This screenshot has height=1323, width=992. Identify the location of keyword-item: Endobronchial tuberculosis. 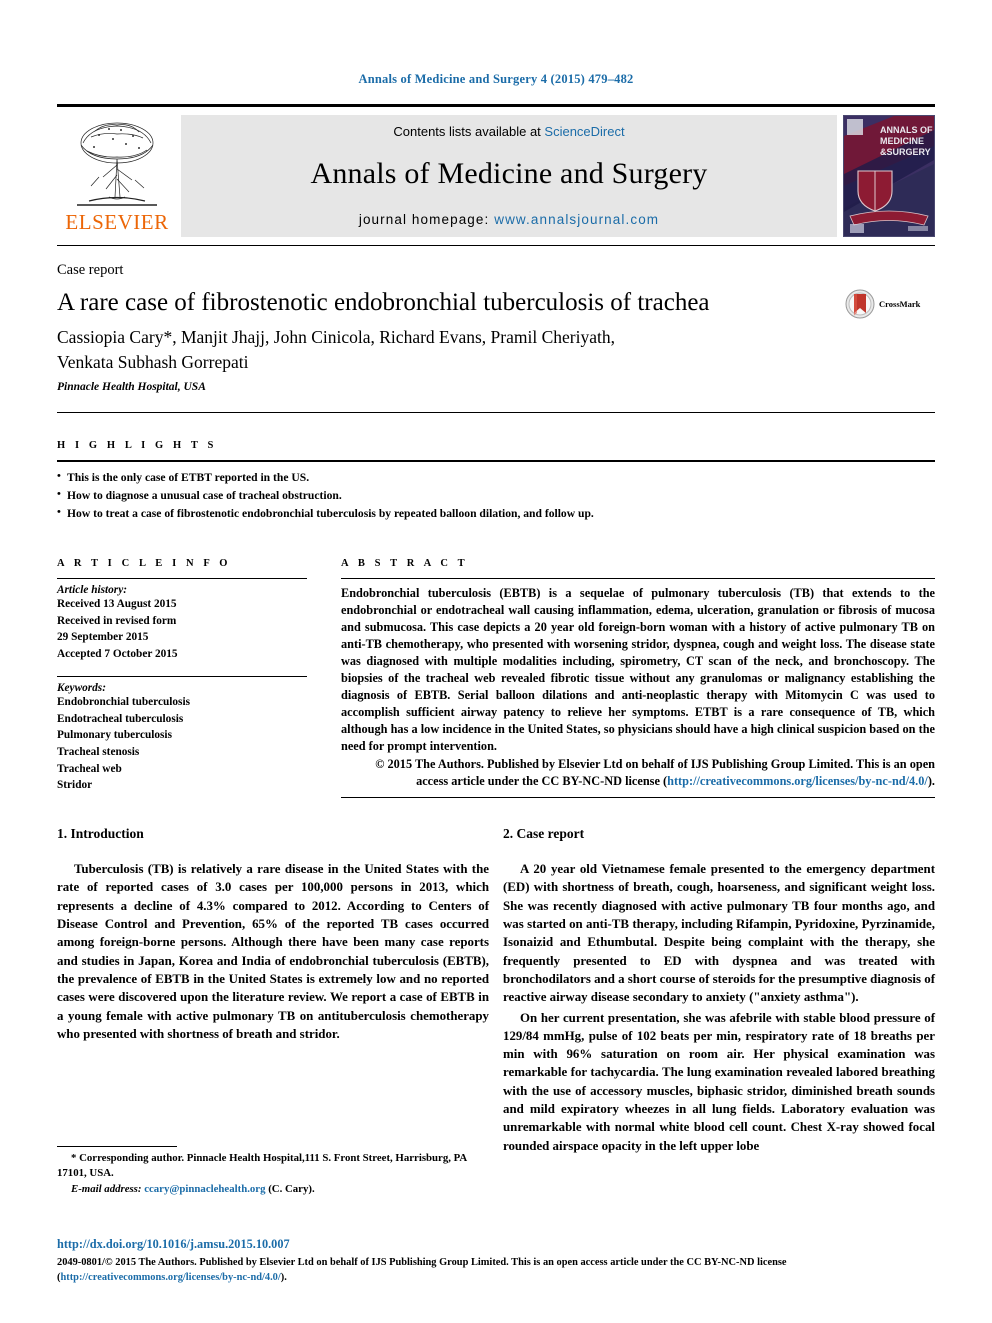
(123, 701).